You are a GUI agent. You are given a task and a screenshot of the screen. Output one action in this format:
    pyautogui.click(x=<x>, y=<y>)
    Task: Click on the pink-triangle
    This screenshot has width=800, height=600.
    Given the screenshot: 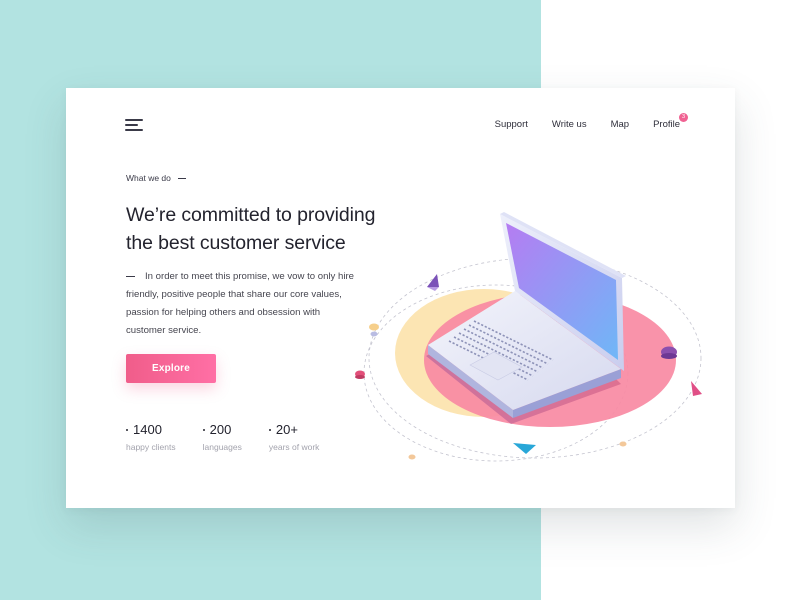 What is the action you would take?
    pyautogui.click(x=696, y=388)
    